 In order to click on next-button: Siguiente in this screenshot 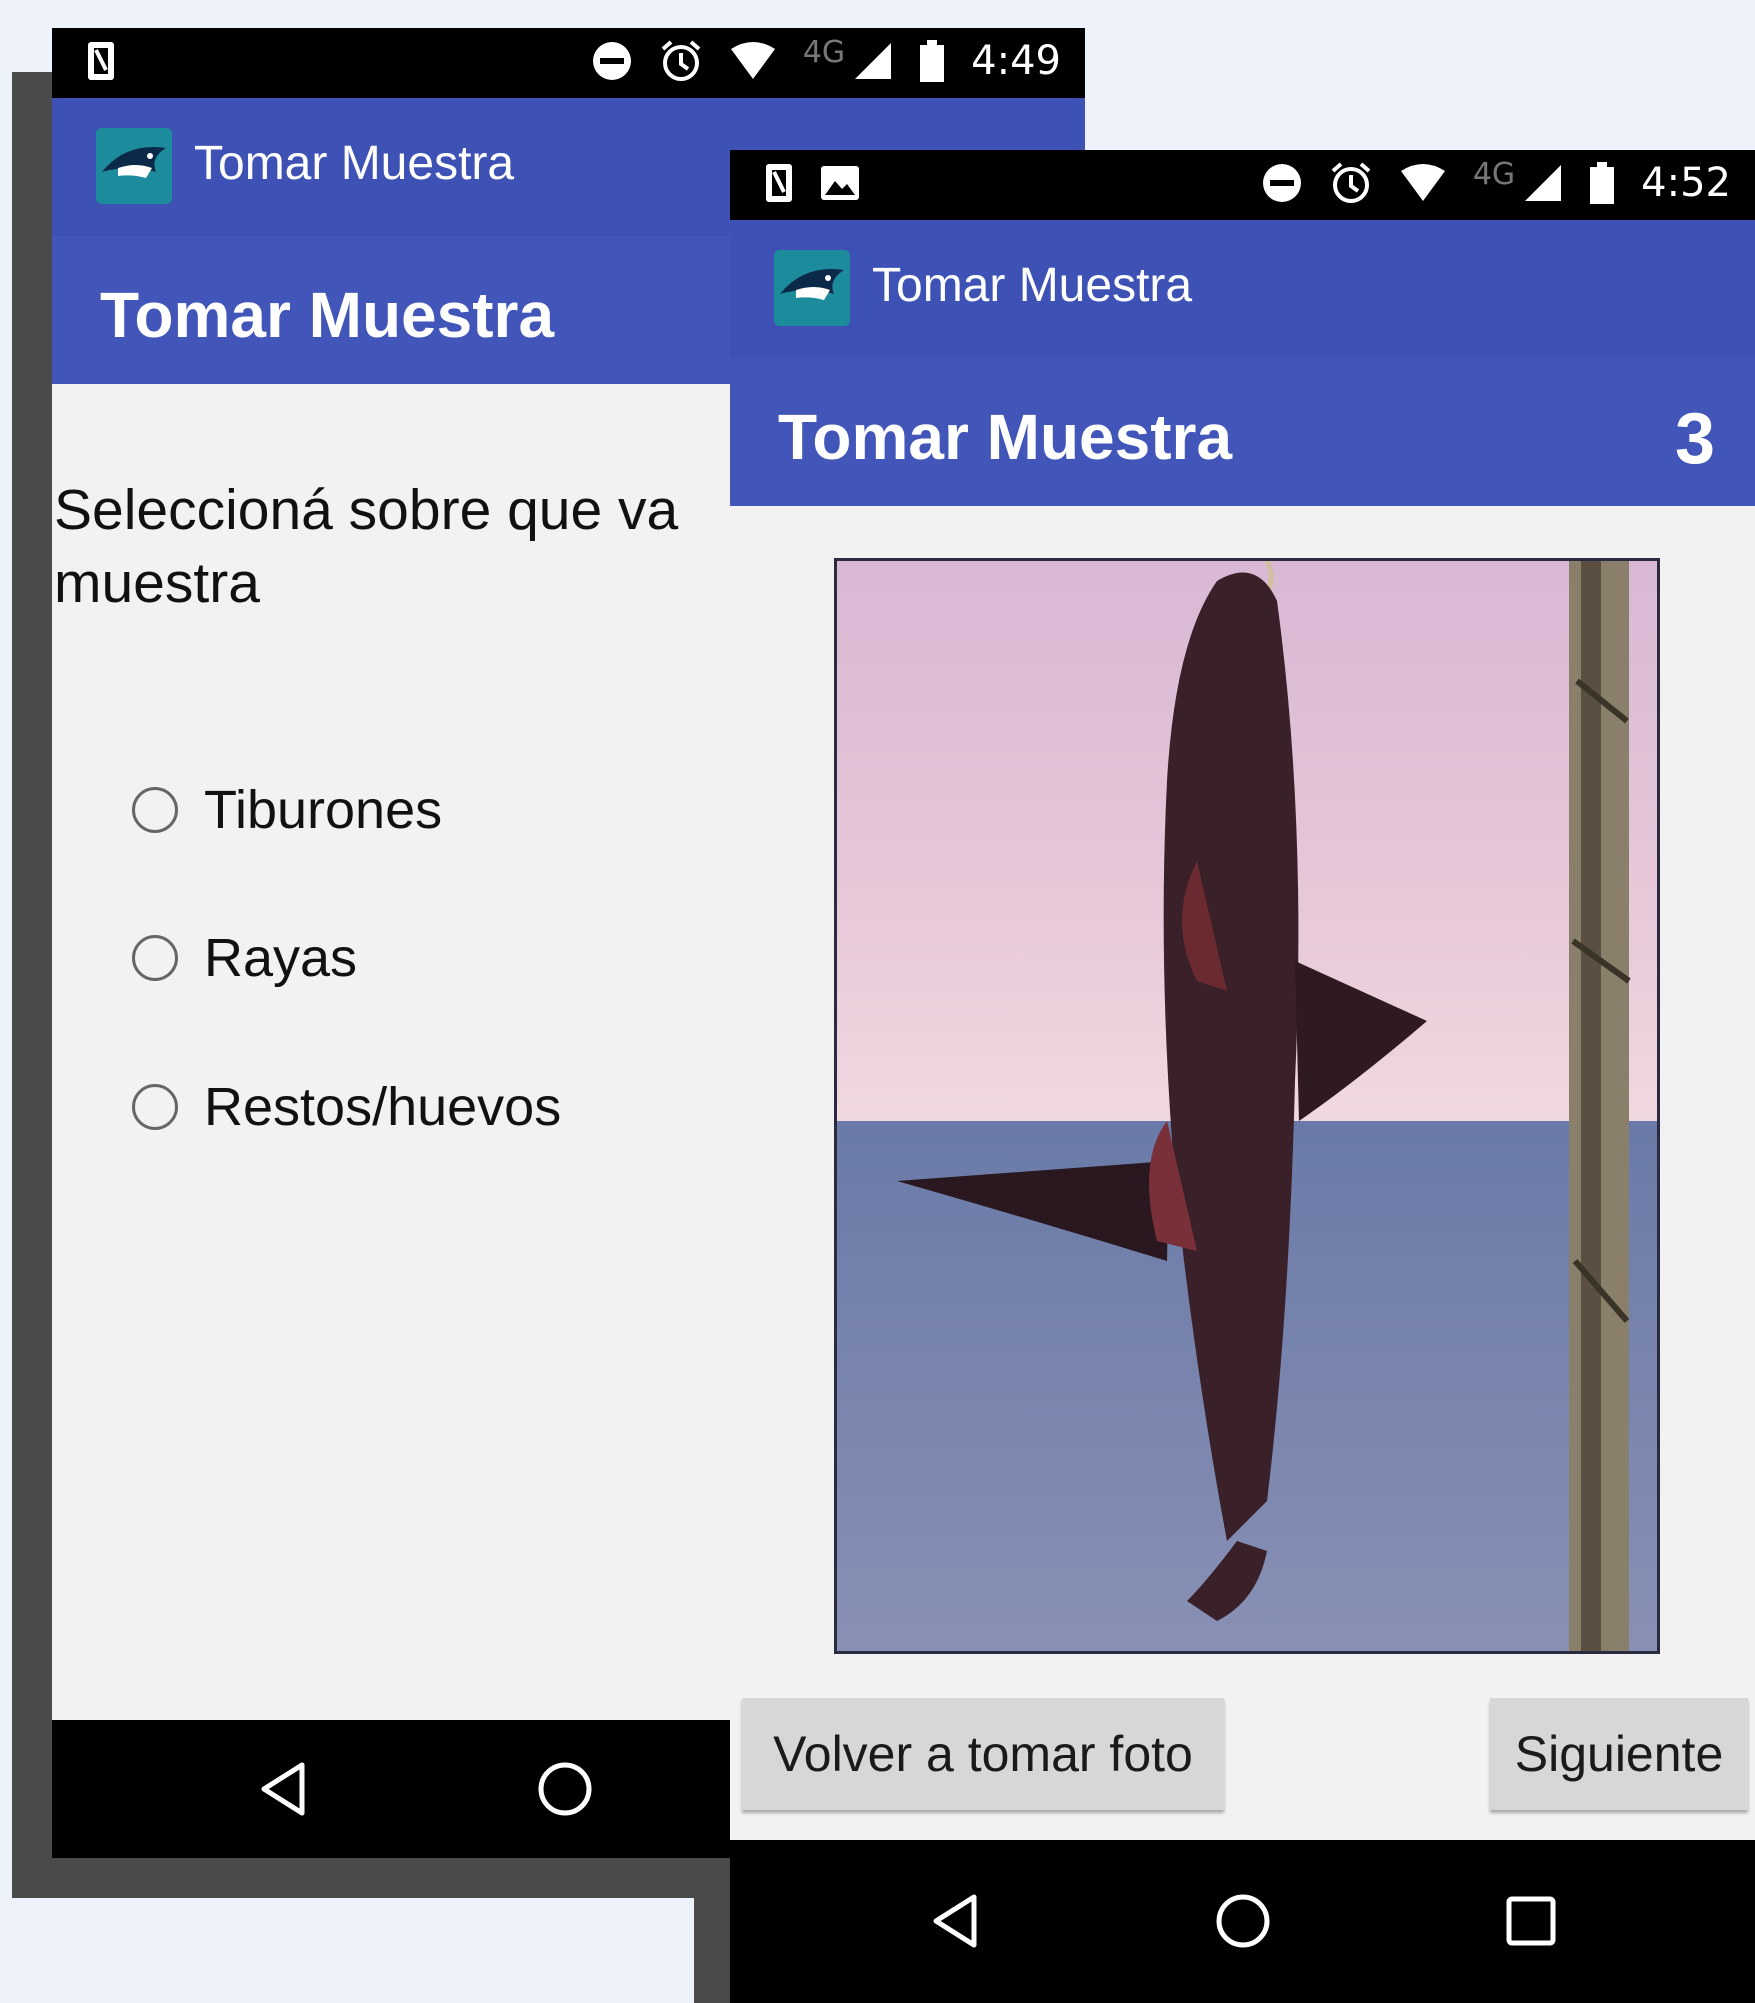, I will do `click(1619, 1754)`.